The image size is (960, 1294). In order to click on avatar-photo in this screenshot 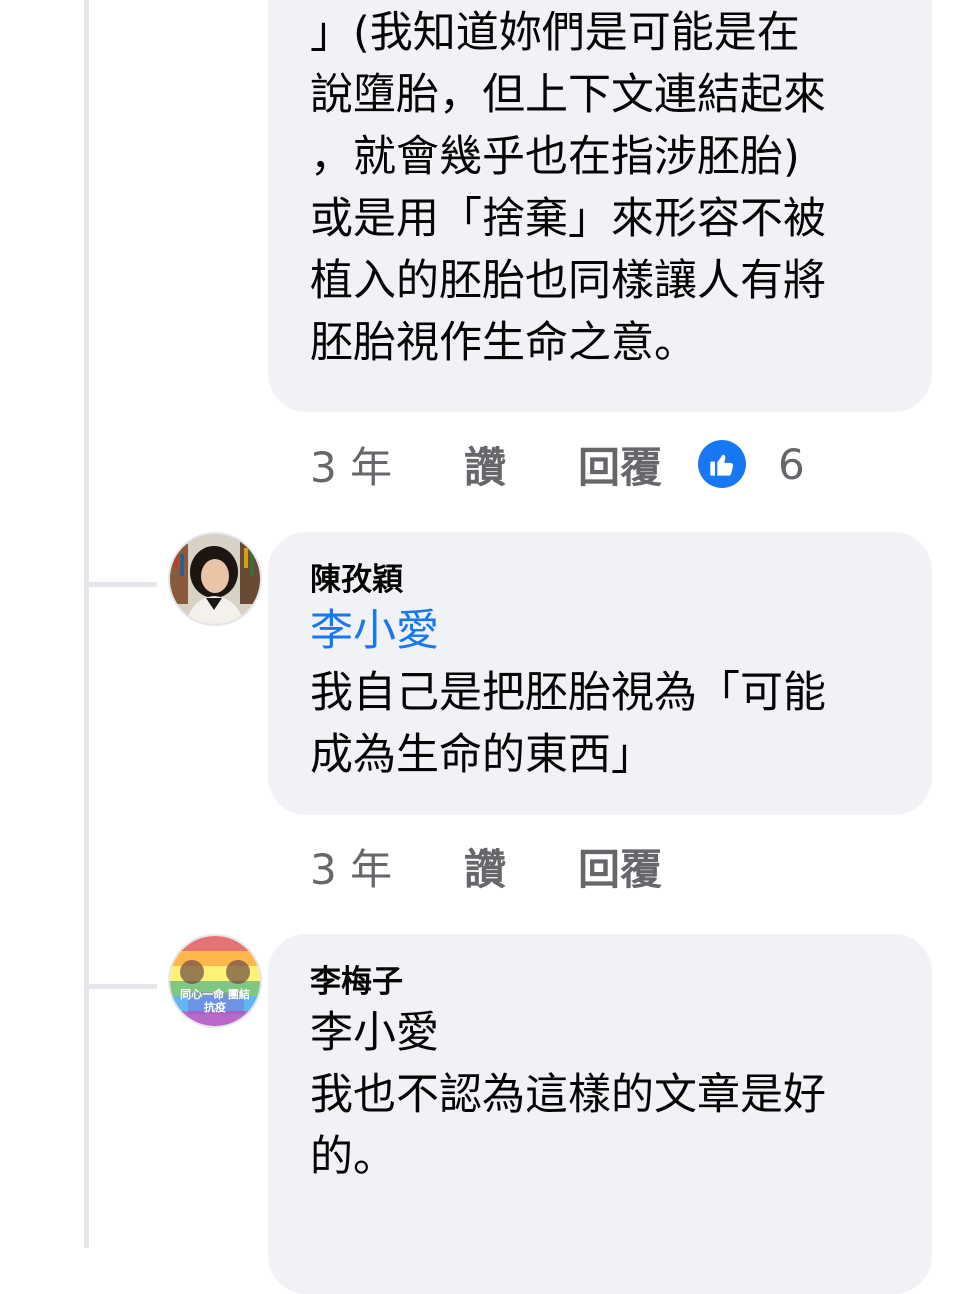, I will do `click(215, 579)`.